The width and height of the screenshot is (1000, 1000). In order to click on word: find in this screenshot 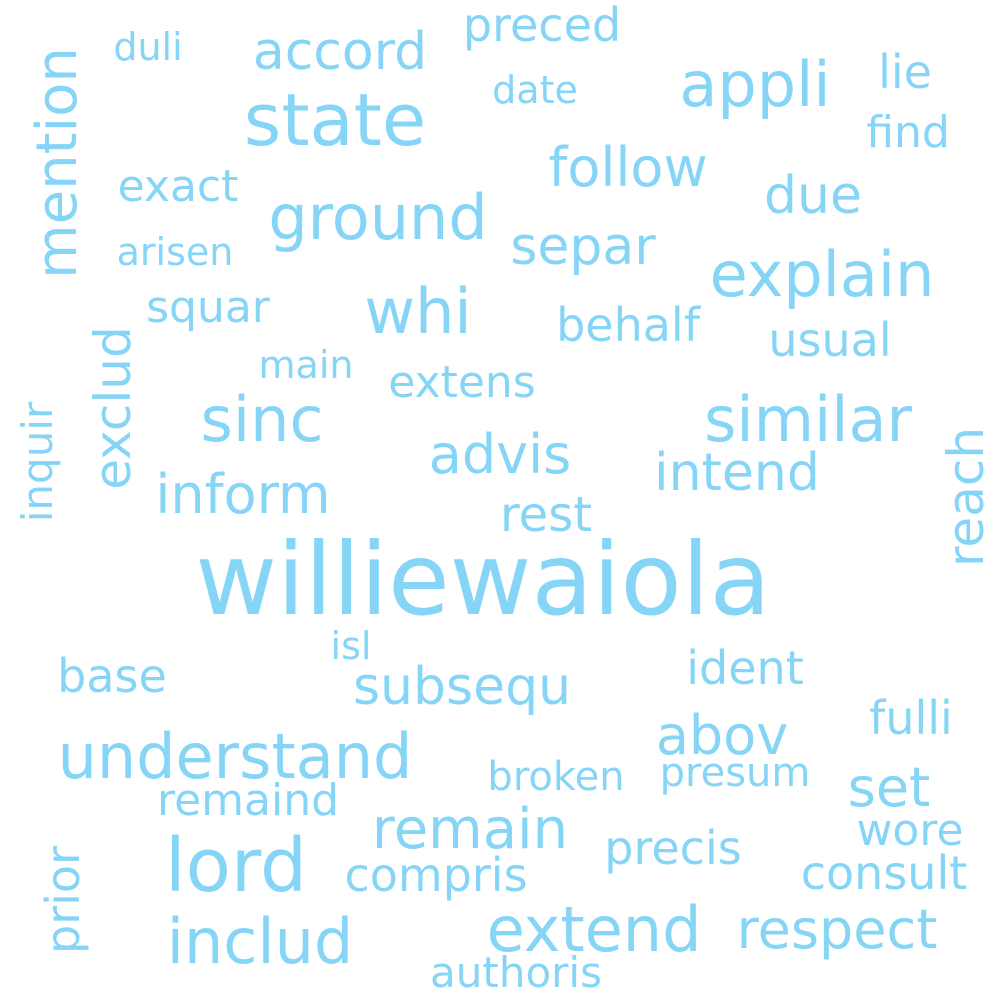, I will do `click(908, 132)`.